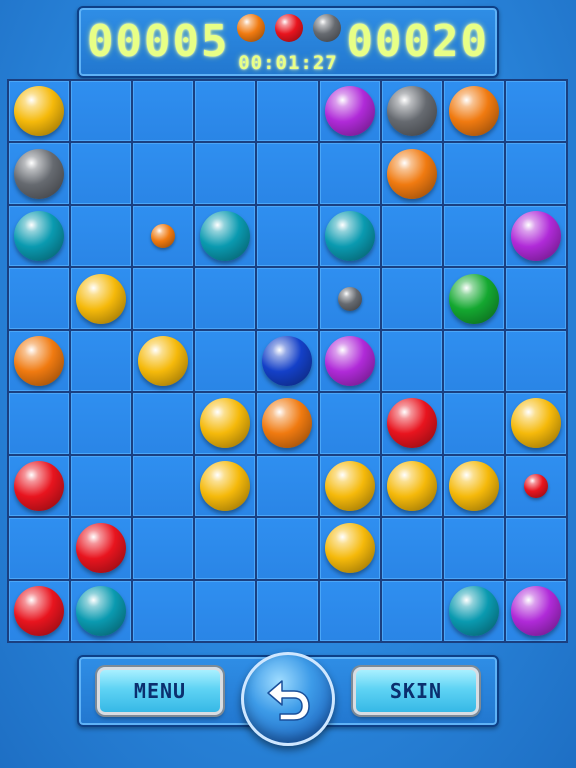 This screenshot has width=576, height=768. Describe the element at coordinates (288, 699) in the screenshot. I see `undo-button` at that location.